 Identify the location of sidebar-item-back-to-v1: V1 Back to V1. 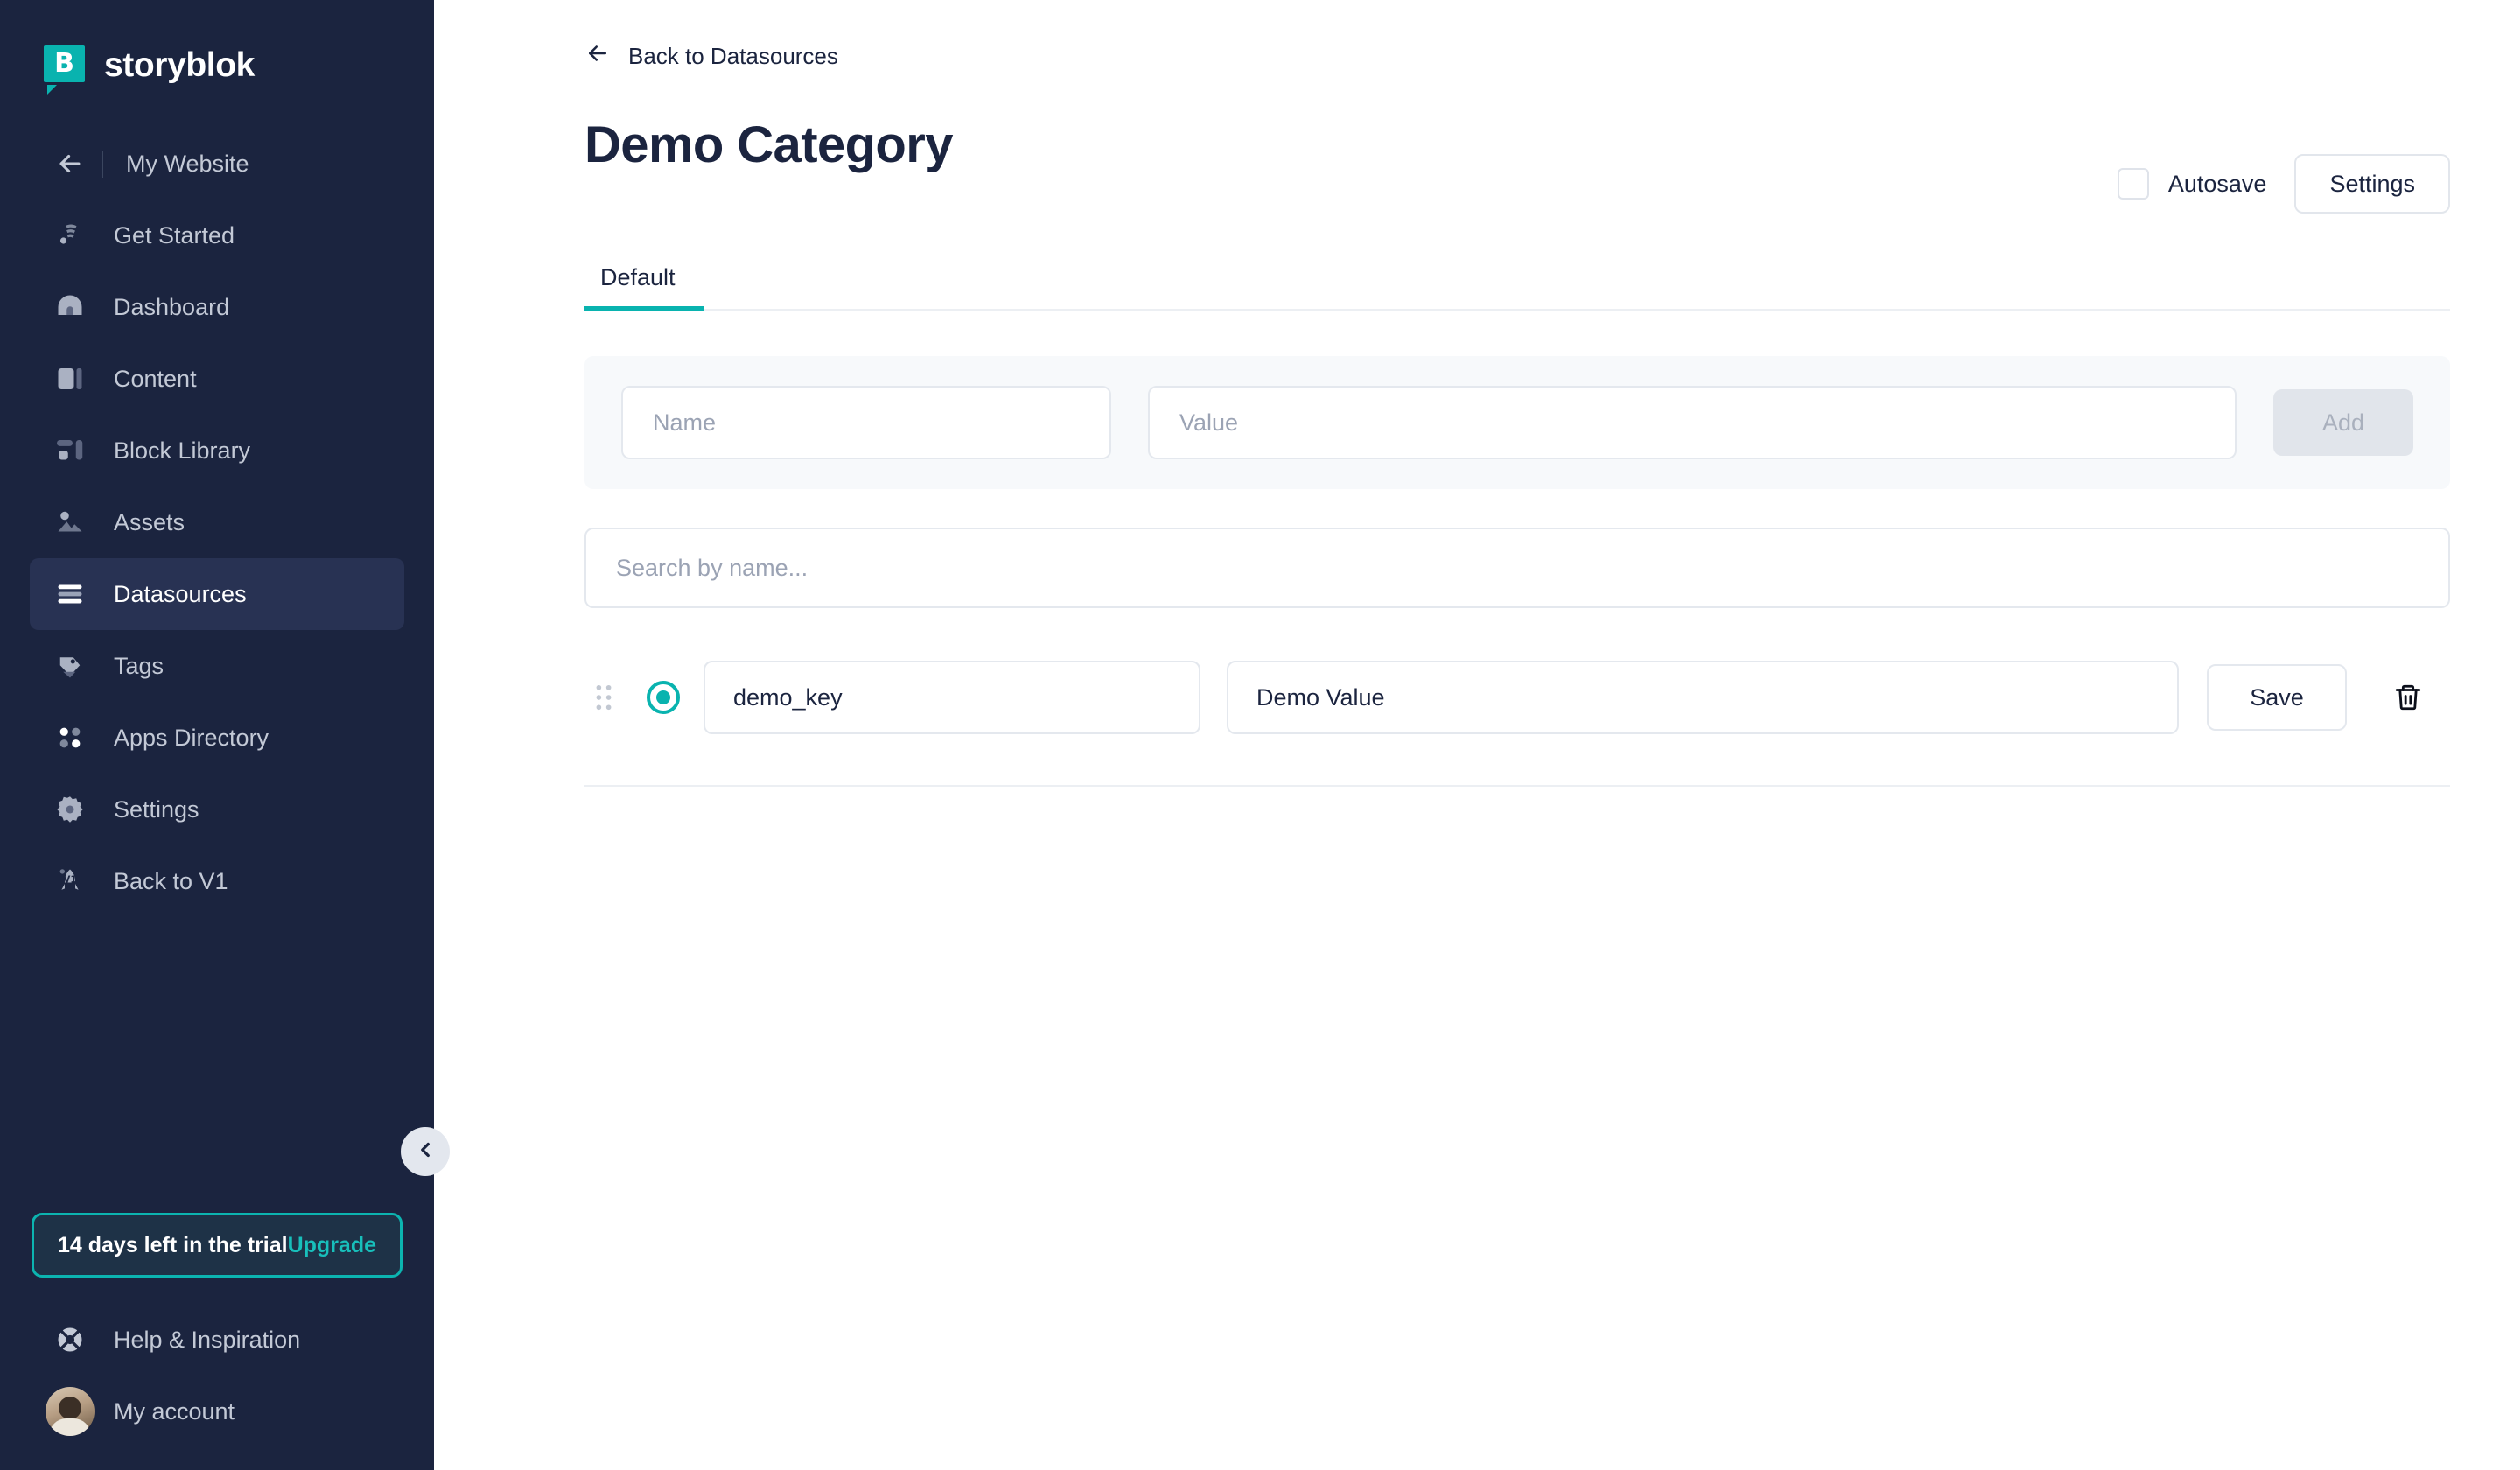
(217, 881).